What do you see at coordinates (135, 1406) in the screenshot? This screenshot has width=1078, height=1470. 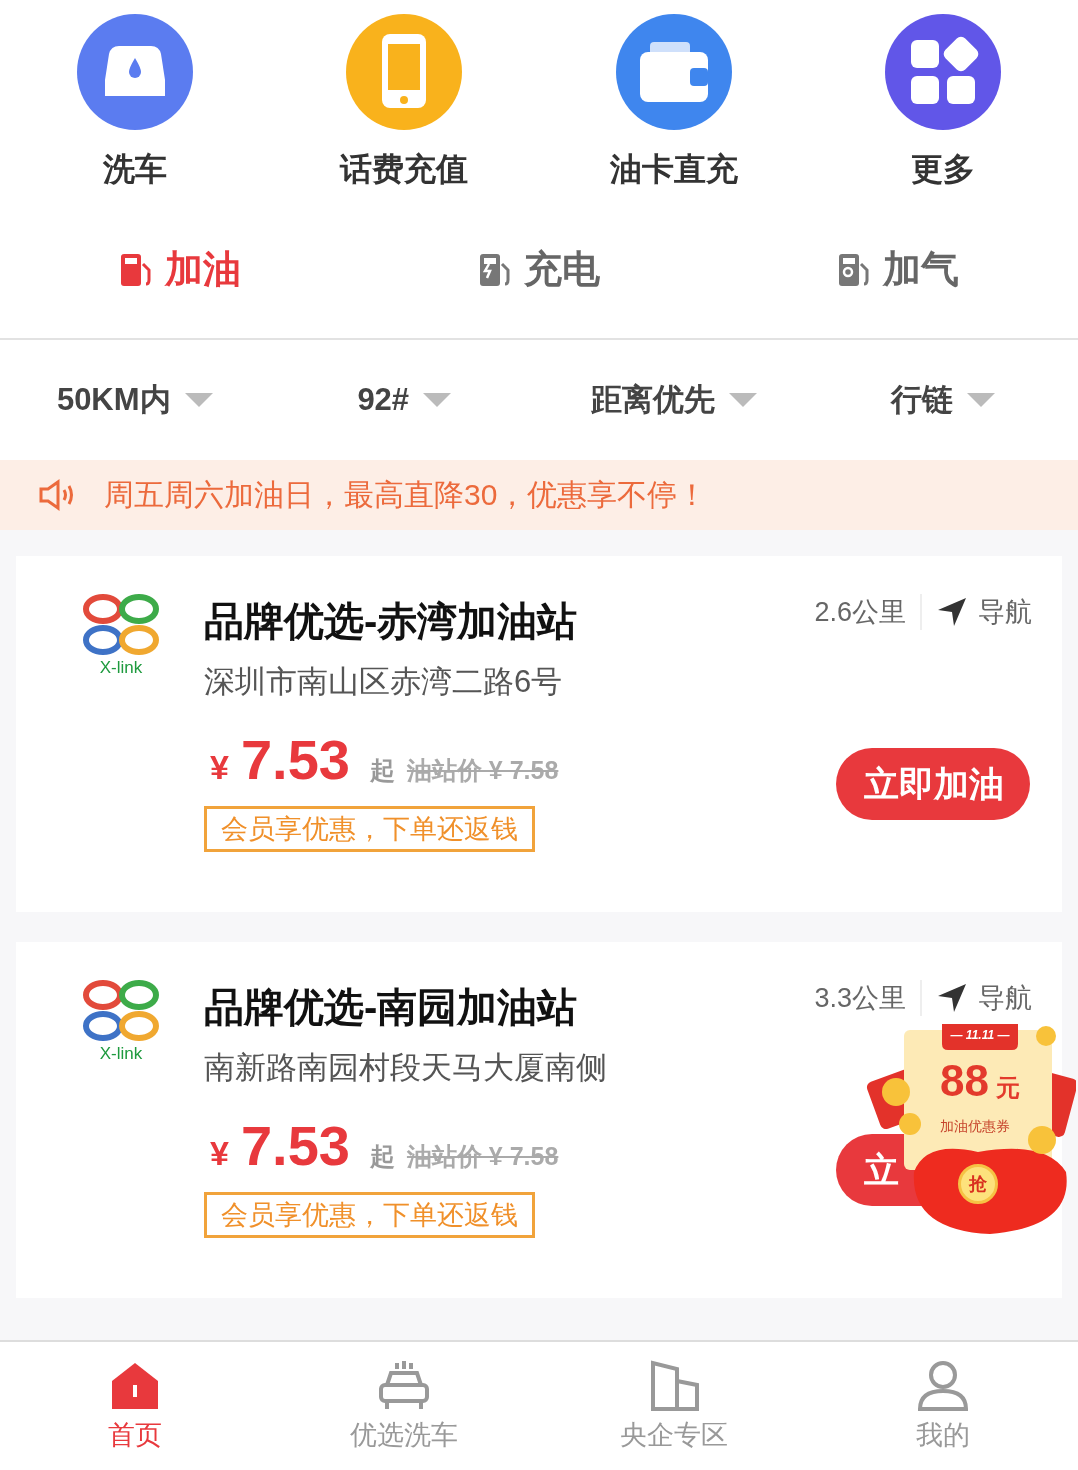 I see `bottom-nav-item: 首页` at bounding box center [135, 1406].